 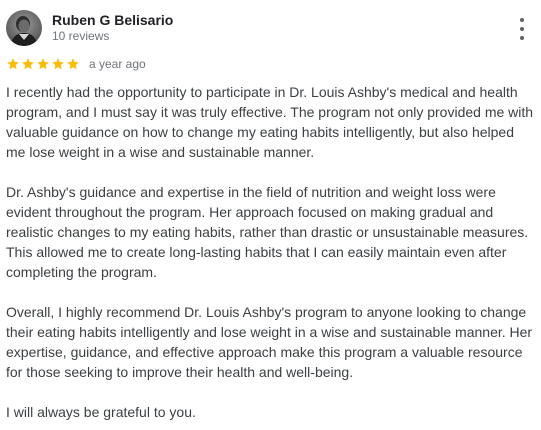 I want to click on reviewer-name: Ruben G Belisario, so click(x=112, y=20).